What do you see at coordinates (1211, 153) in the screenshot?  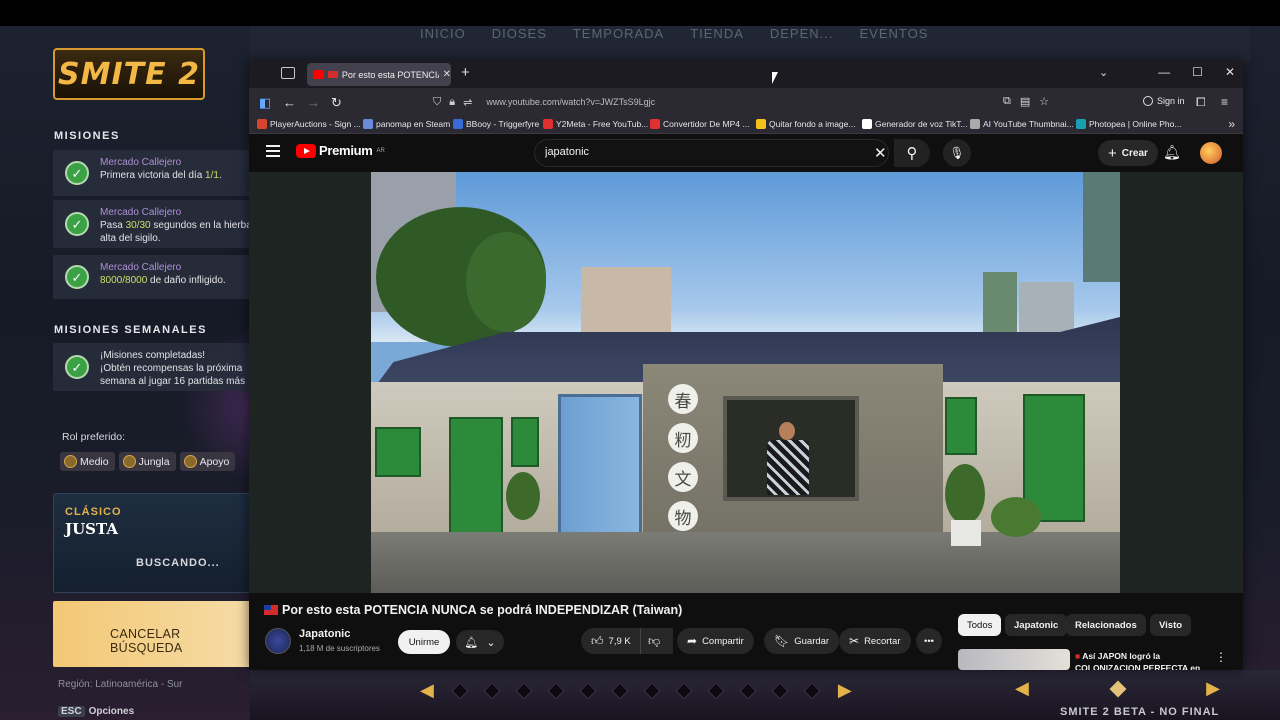 I see `user-avatar` at bounding box center [1211, 153].